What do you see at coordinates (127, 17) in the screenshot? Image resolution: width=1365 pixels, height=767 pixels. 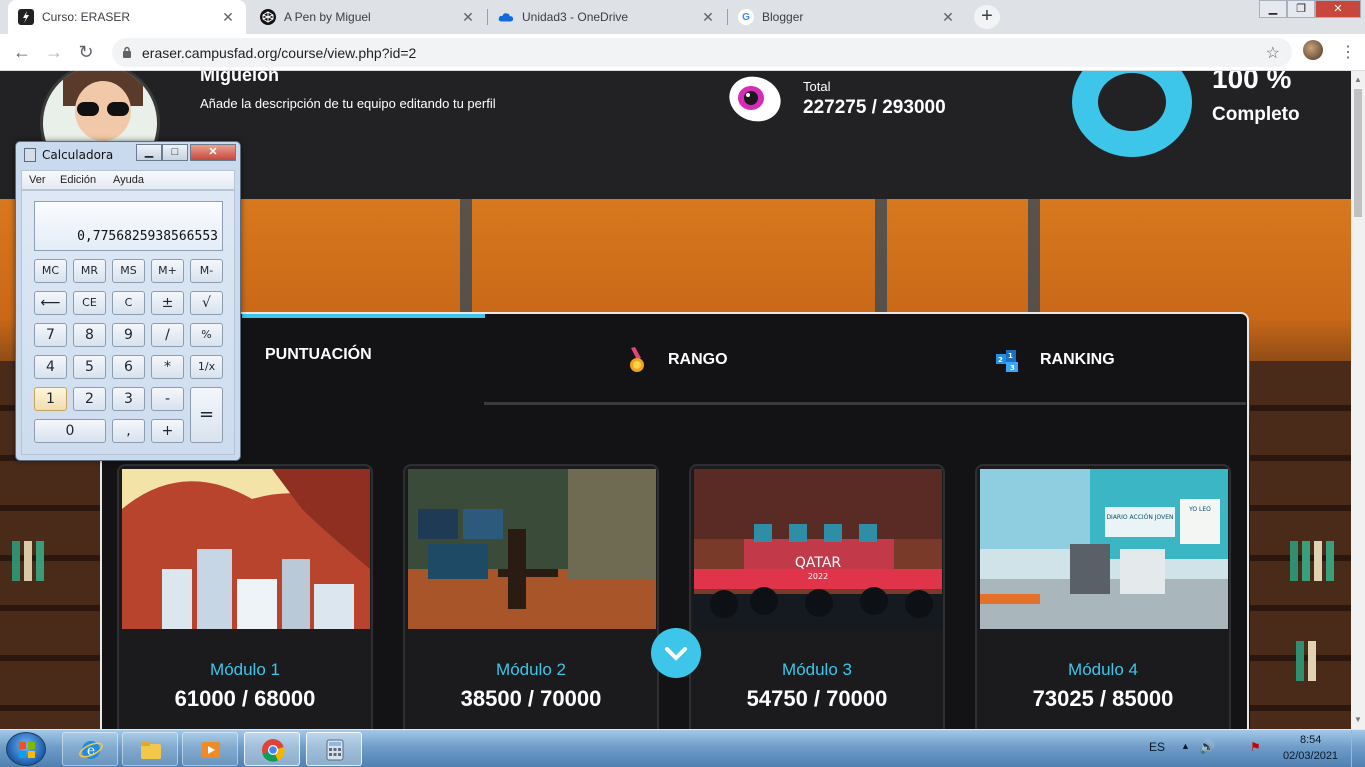 I see `tab-curso-eraser: Curso: ERASER ✕` at bounding box center [127, 17].